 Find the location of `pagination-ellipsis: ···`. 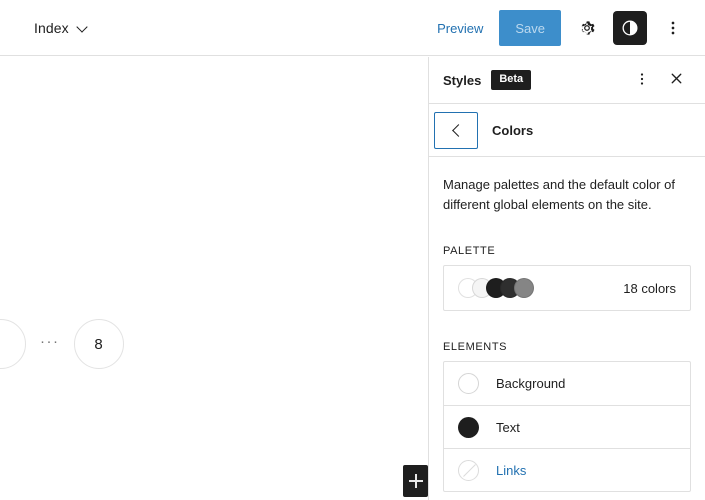

pagination-ellipsis: ··· is located at coordinates (50, 341).